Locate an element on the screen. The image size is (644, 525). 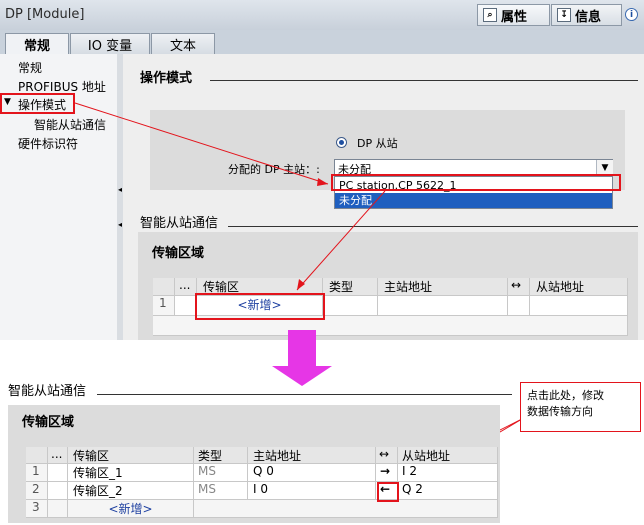
slave-address: I 2 is located at coordinates (448, 473).